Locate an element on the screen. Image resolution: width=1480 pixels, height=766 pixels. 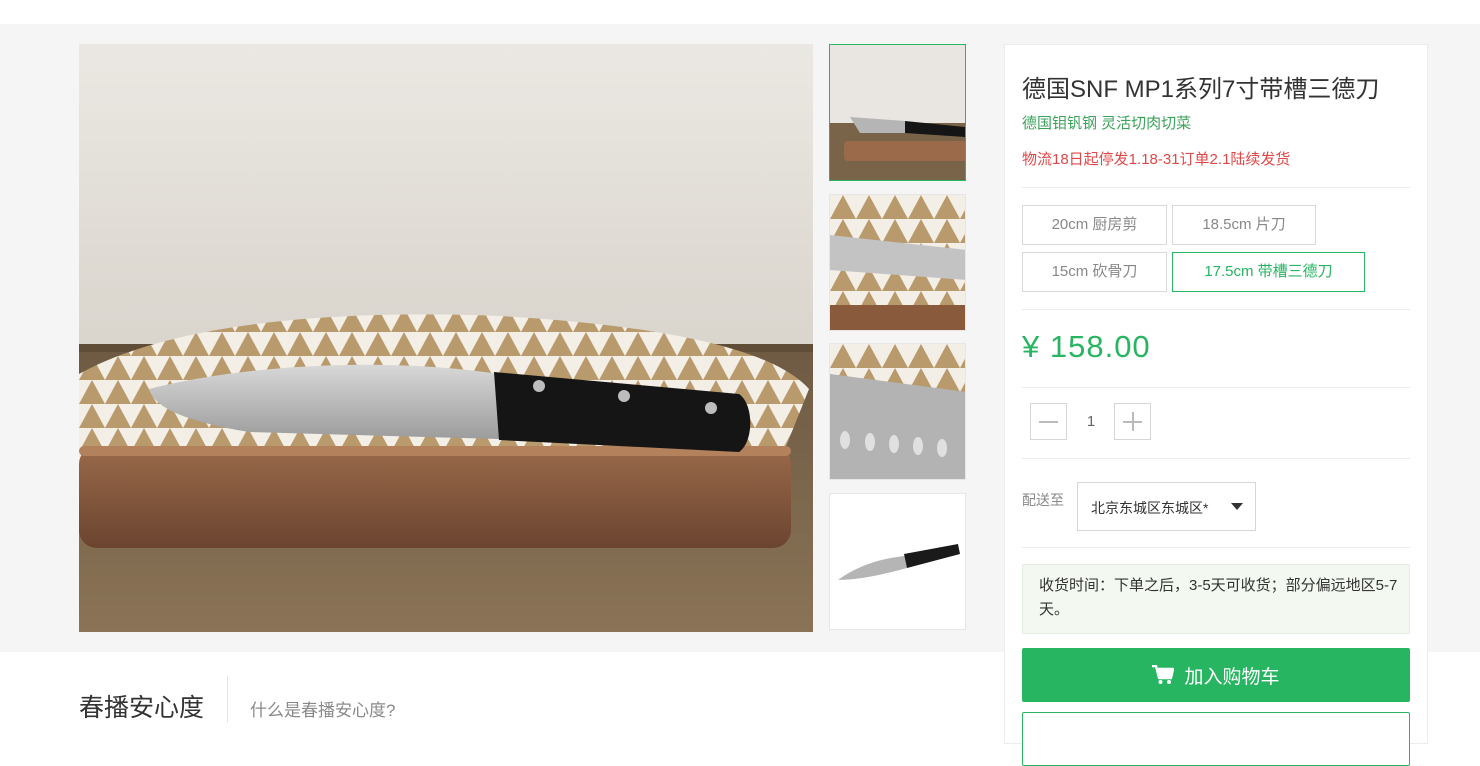
minus-icon is located at coordinates (1048, 422).